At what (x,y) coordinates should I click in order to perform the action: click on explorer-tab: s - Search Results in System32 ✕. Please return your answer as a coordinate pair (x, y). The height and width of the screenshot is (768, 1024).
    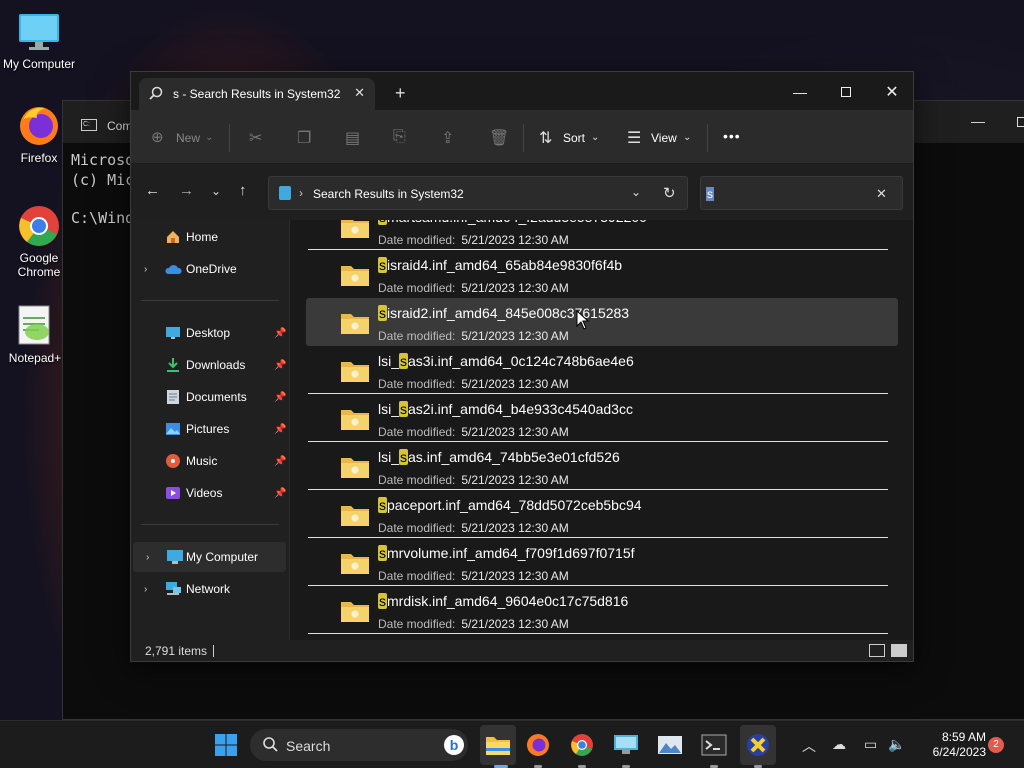
    Looking at the image, I should click on (257, 94).